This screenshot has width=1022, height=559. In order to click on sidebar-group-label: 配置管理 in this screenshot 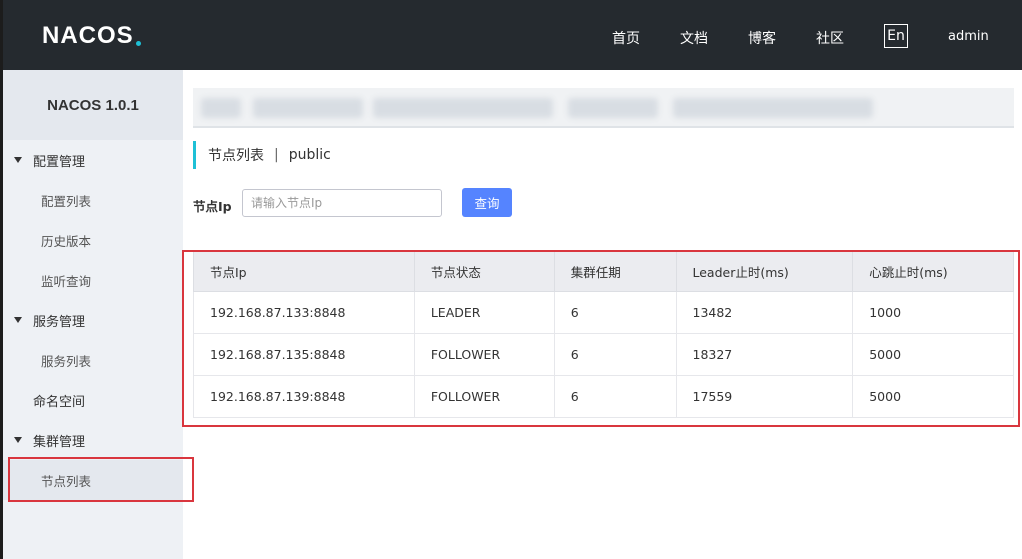, I will do `click(59, 162)`.